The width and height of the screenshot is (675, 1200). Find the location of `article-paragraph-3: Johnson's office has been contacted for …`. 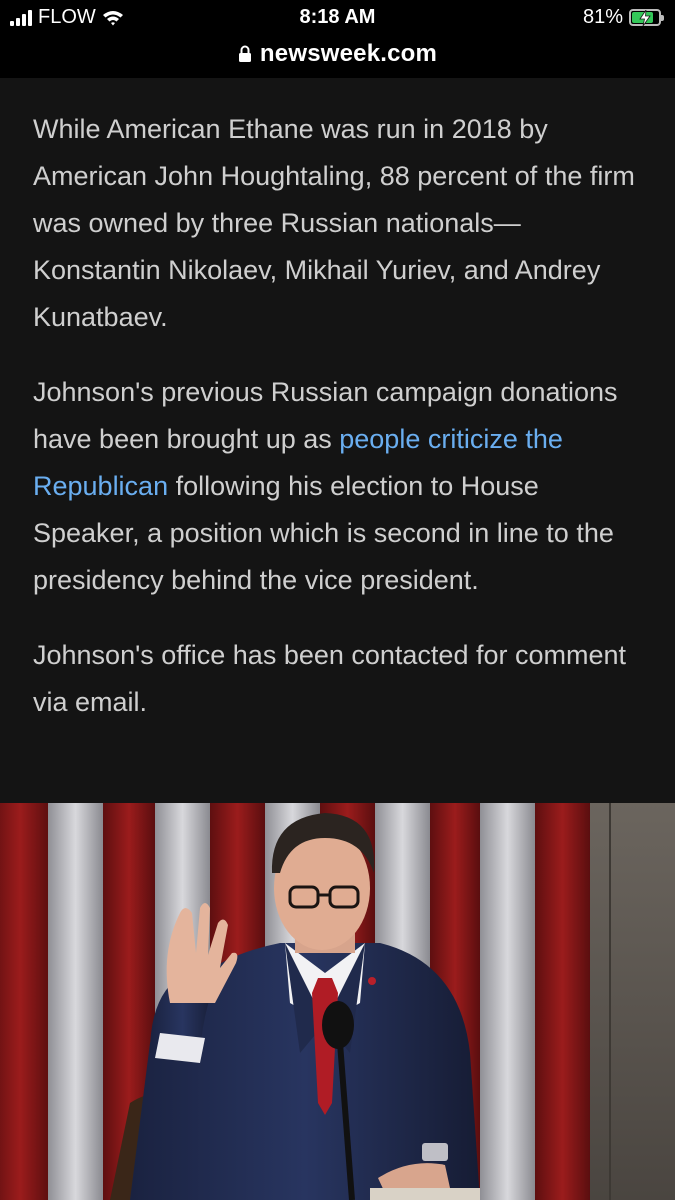

article-paragraph-3: Johnson's office has been contacted for … is located at coordinates (330, 678).